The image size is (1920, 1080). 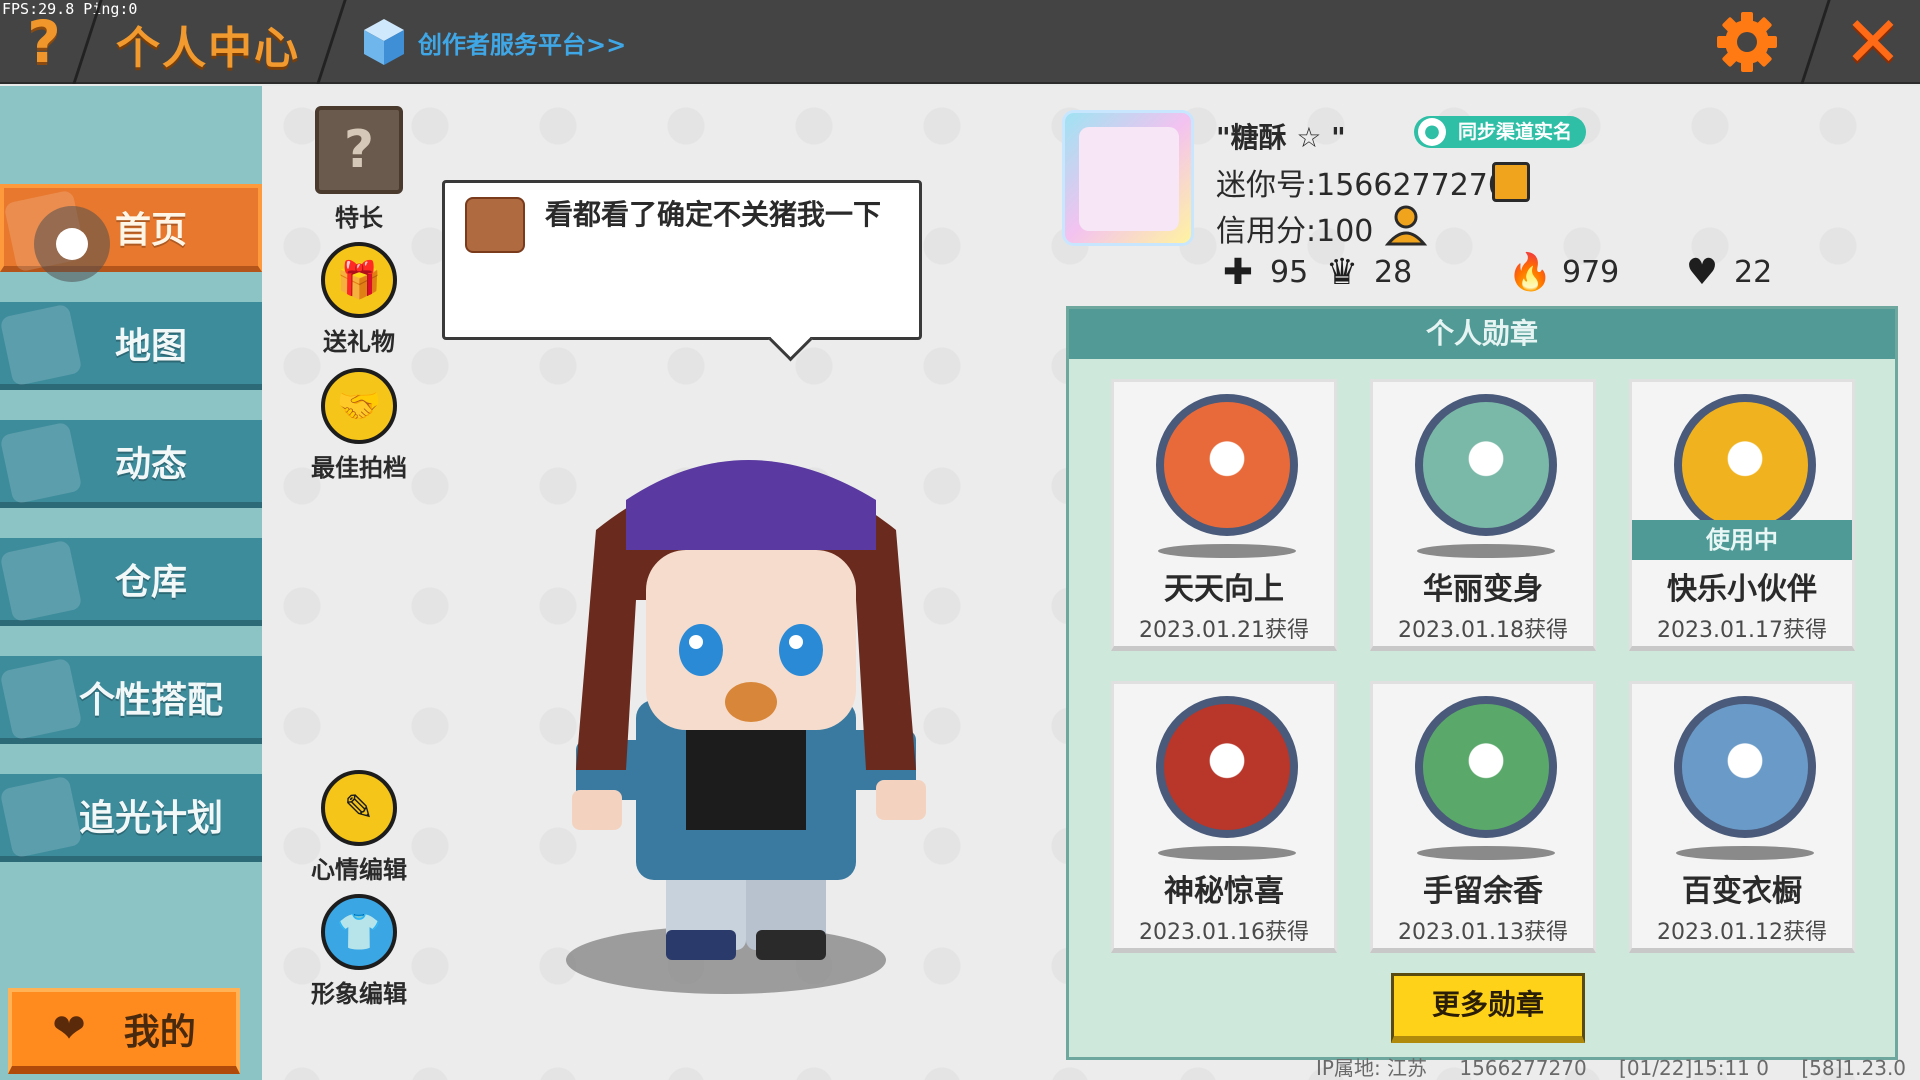 I want to click on stat-popularity: 🔥 979, so click(x=1563, y=272).